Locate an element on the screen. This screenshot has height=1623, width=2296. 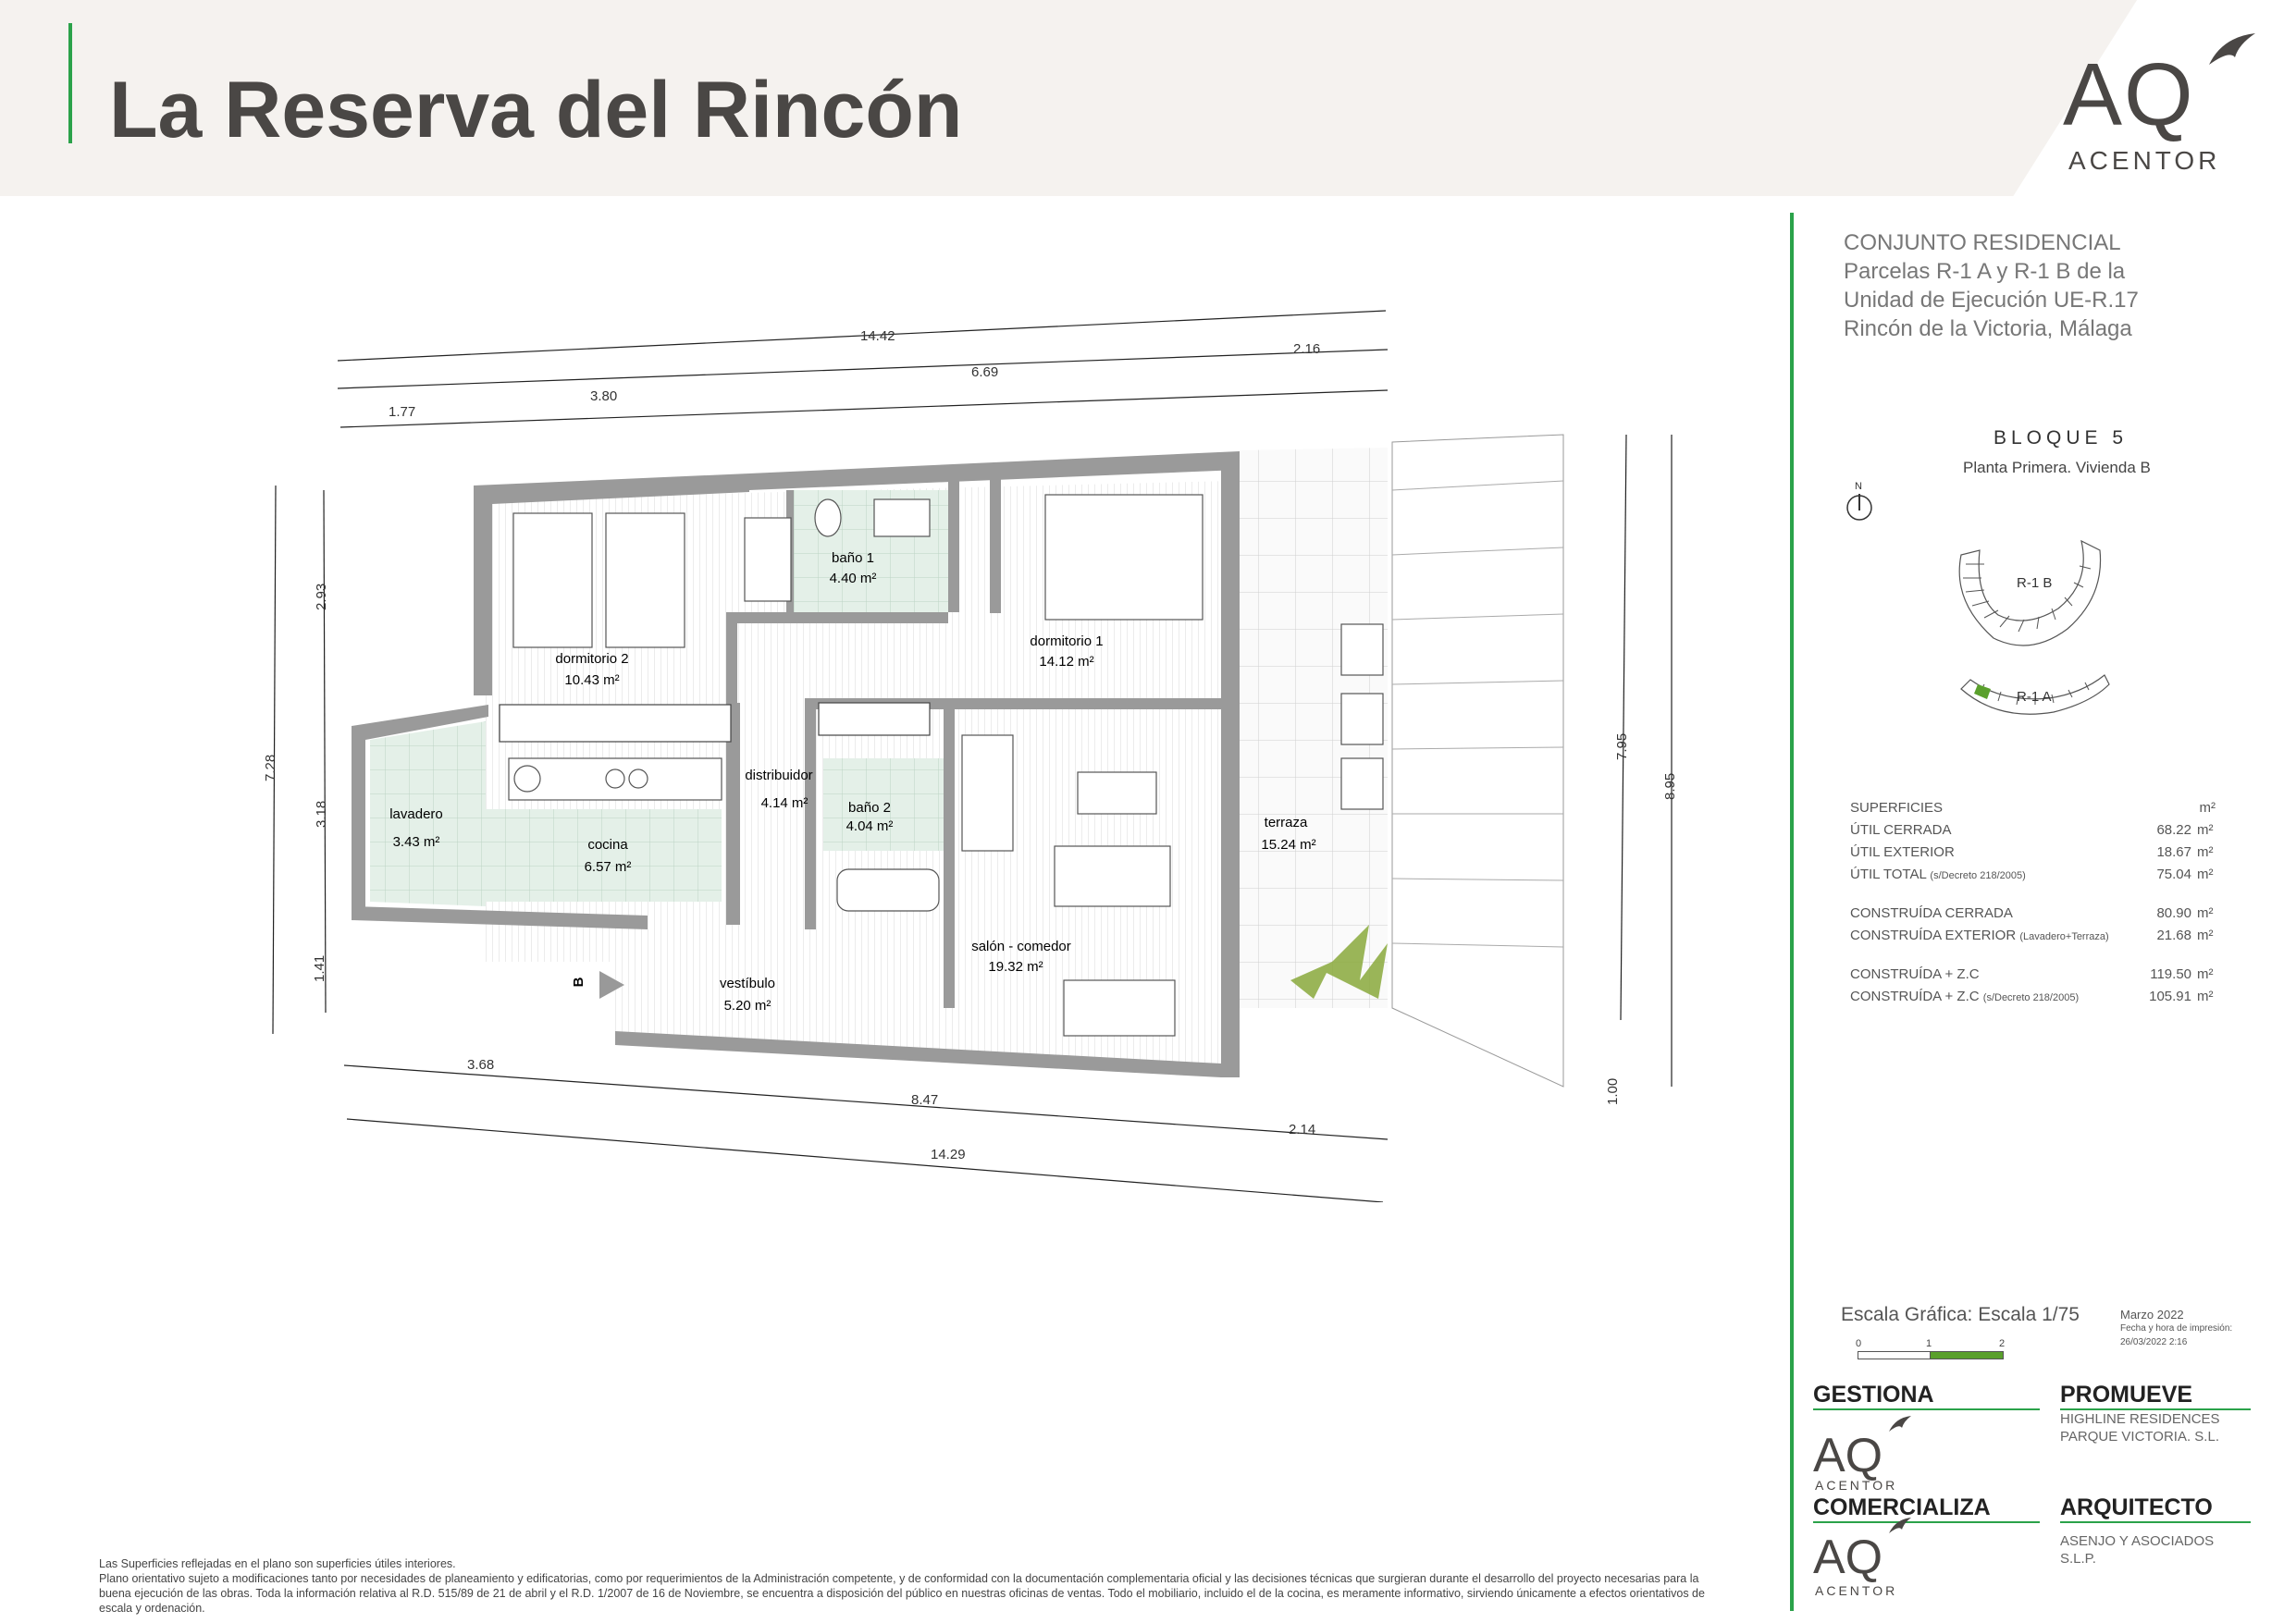
toilet-icon is located at coordinates (828, 517).